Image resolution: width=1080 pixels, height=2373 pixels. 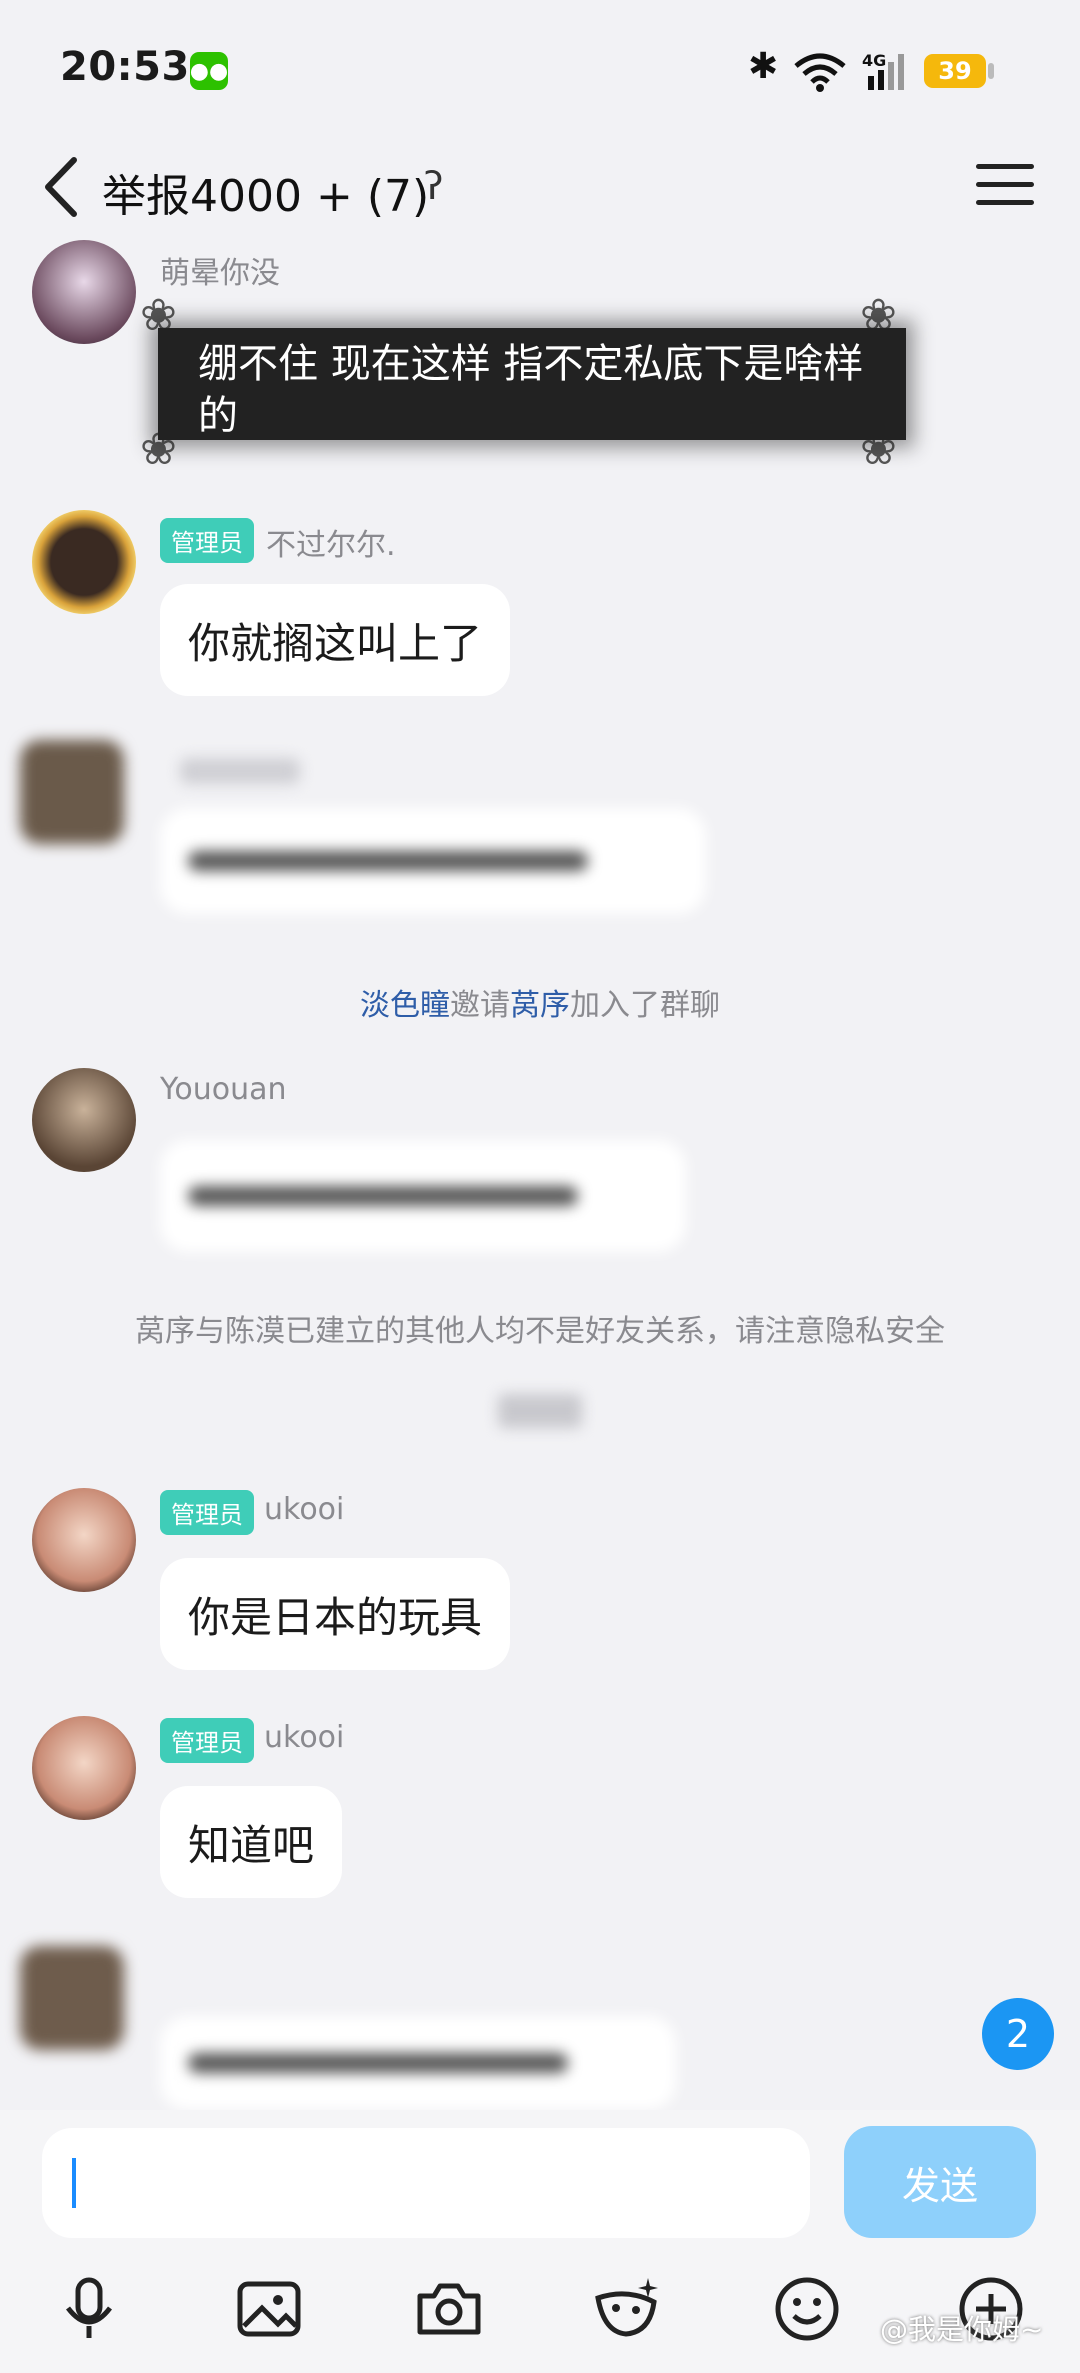 What do you see at coordinates (209, 71) in the screenshot?
I see `wechat-notification-icon: ●●` at bounding box center [209, 71].